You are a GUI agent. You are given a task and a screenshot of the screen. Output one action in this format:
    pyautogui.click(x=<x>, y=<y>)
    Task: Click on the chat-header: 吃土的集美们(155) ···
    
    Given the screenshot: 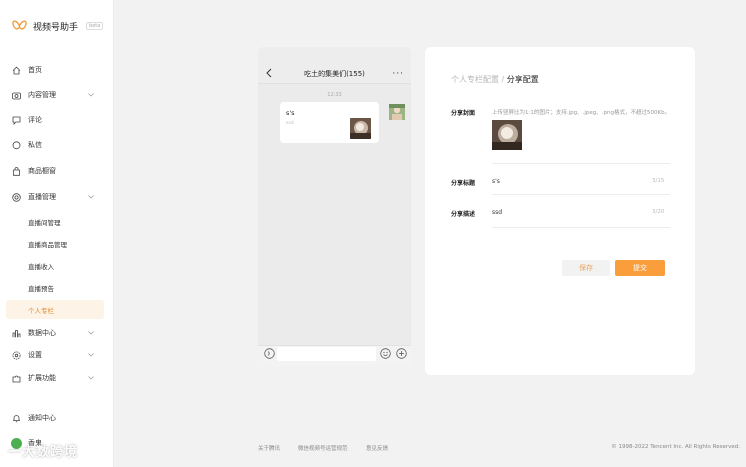 What is the action you would take?
    pyautogui.click(x=334, y=65)
    